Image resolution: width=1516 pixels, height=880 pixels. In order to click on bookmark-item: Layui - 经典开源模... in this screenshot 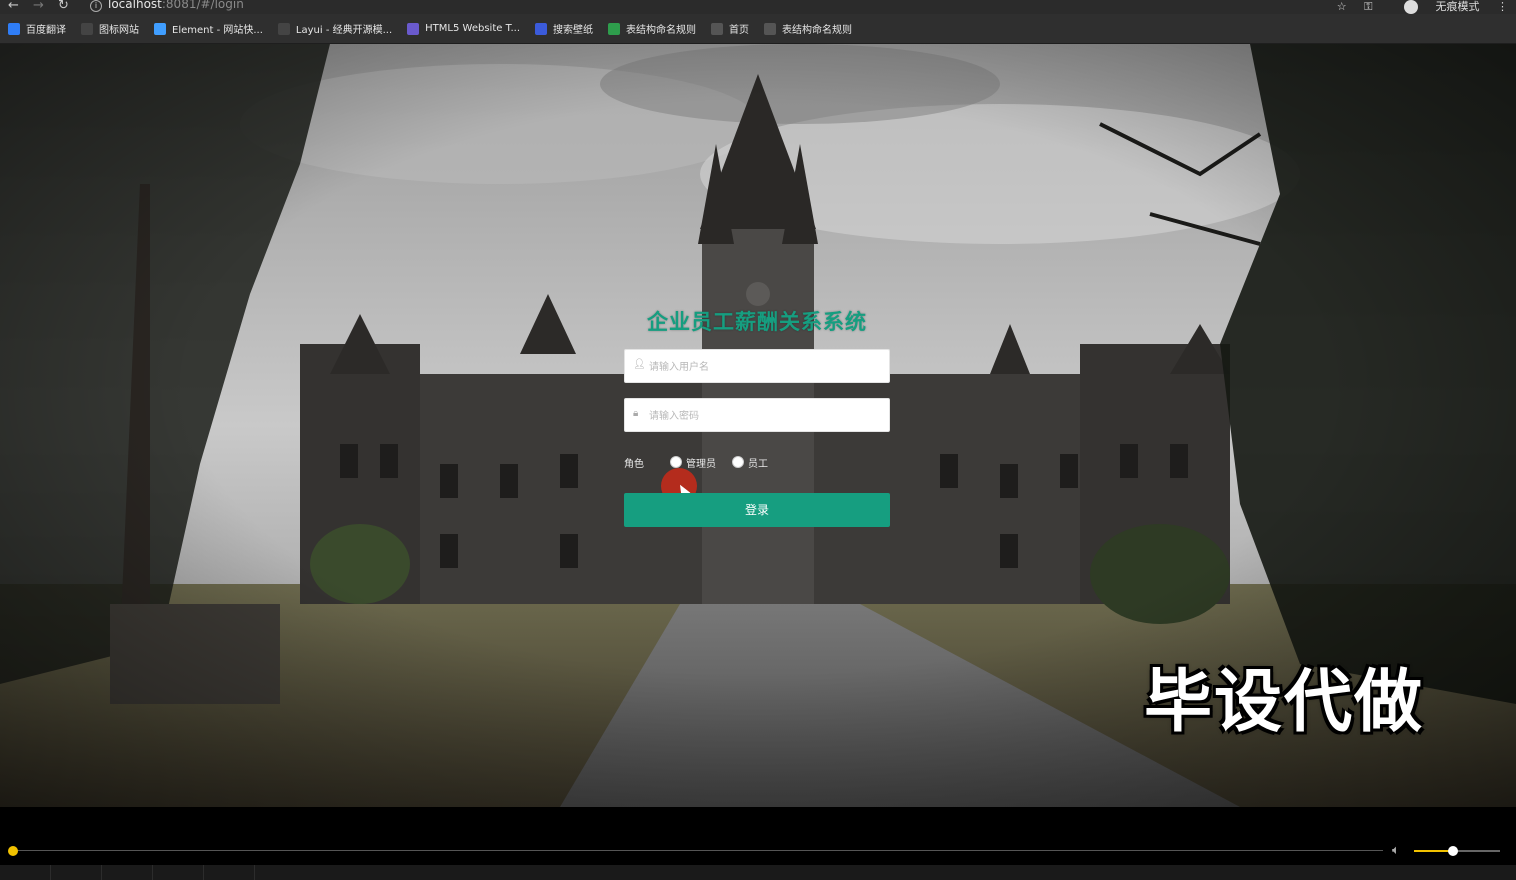, I will do `click(335, 28)`.